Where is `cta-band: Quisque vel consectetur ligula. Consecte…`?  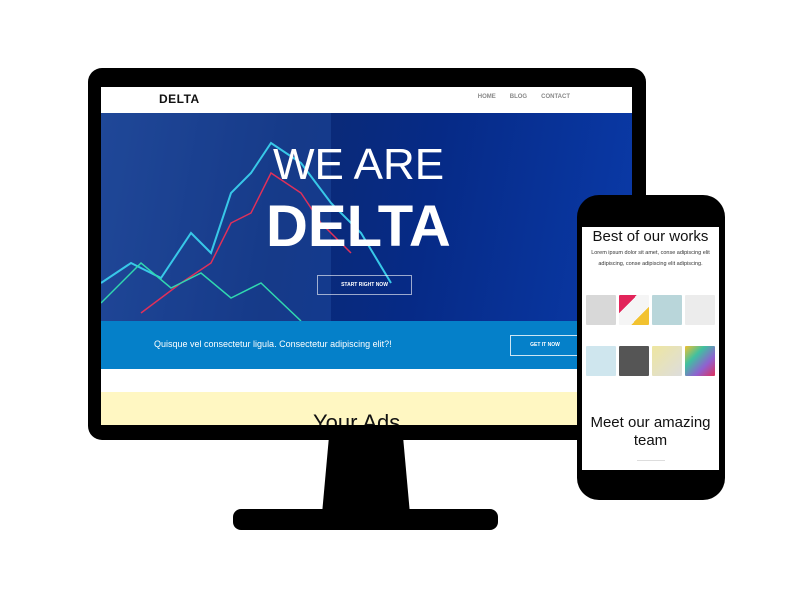 cta-band: Quisque vel consectetur ligula. Consecte… is located at coordinates (366, 345).